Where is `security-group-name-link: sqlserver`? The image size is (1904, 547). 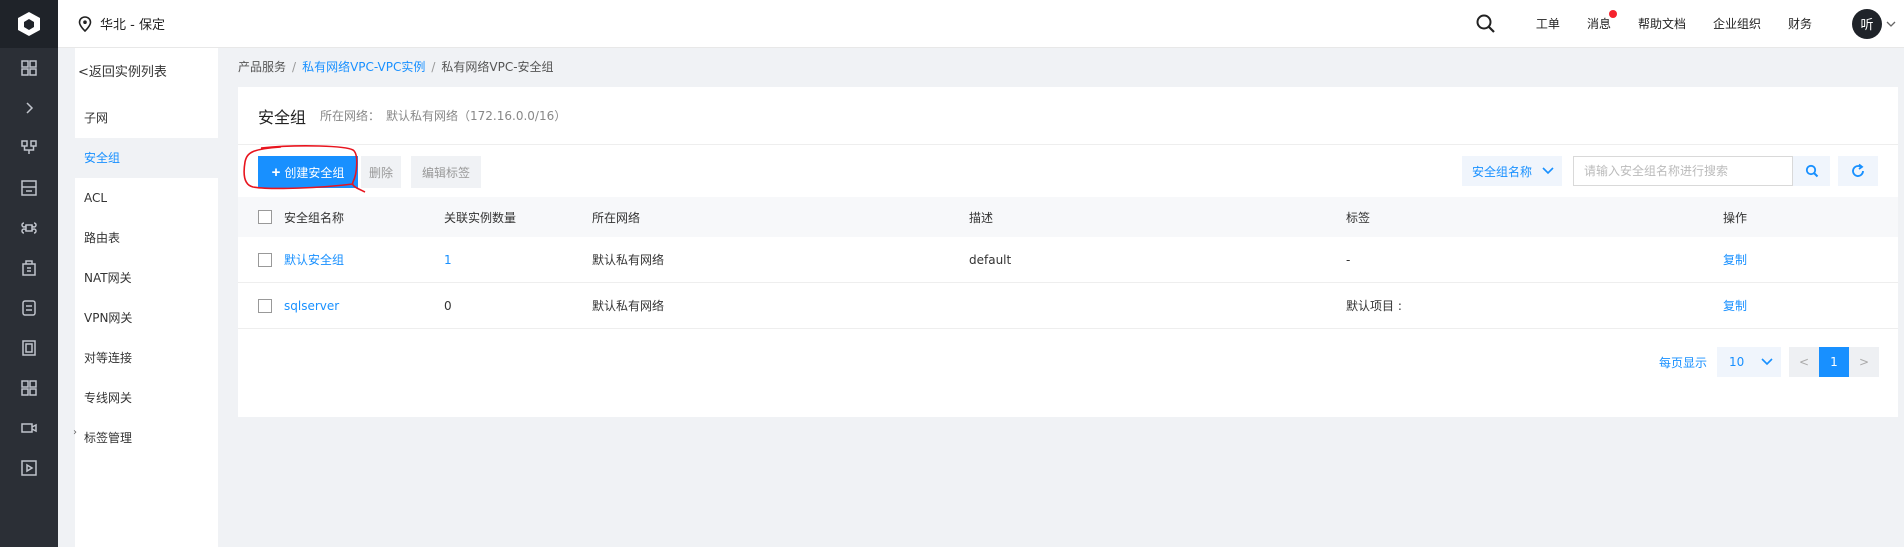 security-group-name-link: sqlserver is located at coordinates (311, 306).